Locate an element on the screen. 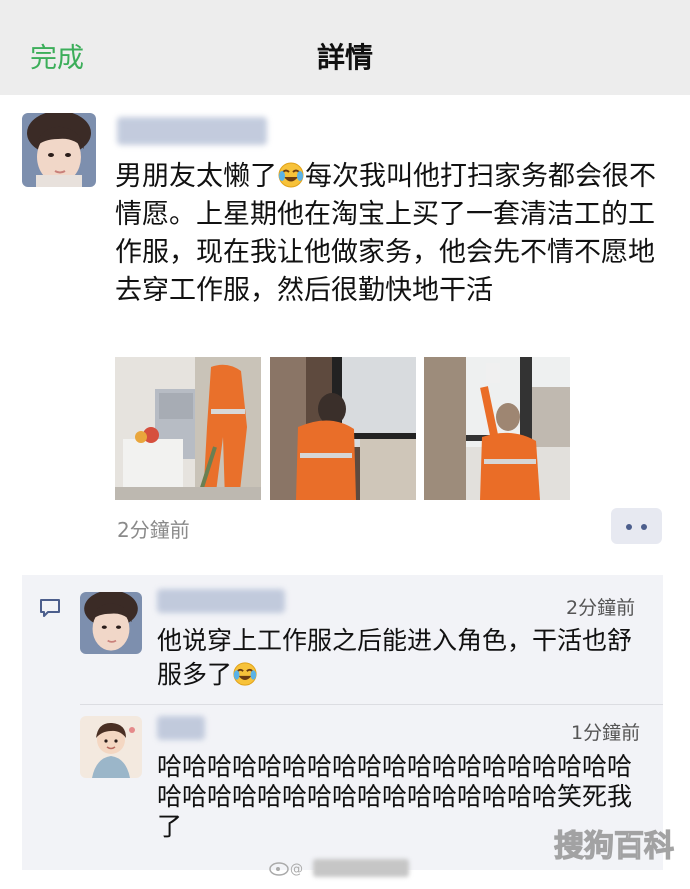 This screenshot has width=690, height=889. post-timestamp: 2分鐘前 is located at coordinates (153, 530).